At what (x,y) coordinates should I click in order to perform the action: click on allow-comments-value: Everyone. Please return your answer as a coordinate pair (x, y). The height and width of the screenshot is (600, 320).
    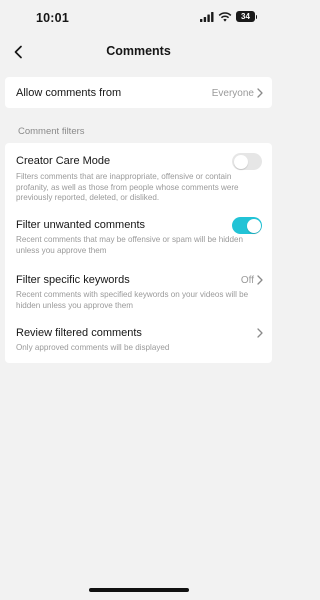
    Looking at the image, I should click on (232, 93).